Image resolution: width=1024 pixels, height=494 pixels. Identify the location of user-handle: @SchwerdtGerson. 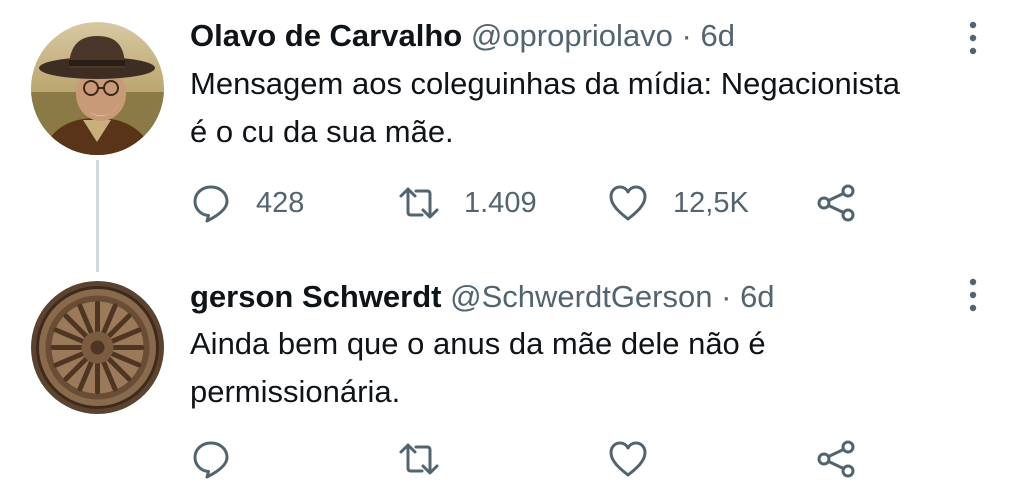
(581, 296).